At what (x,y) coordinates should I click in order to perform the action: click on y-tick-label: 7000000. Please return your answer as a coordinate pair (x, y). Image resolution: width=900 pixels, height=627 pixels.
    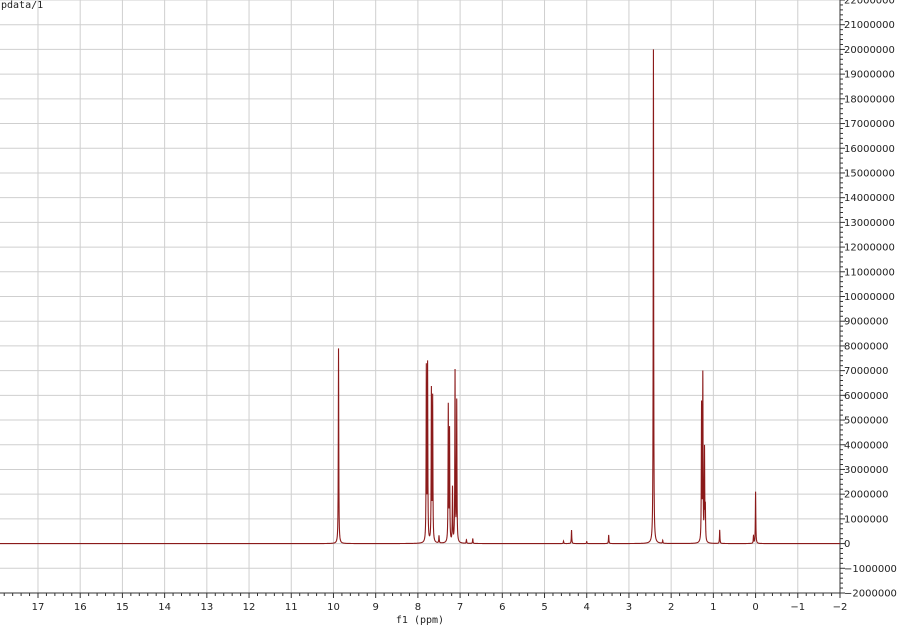
    Looking at the image, I should click on (866, 371).